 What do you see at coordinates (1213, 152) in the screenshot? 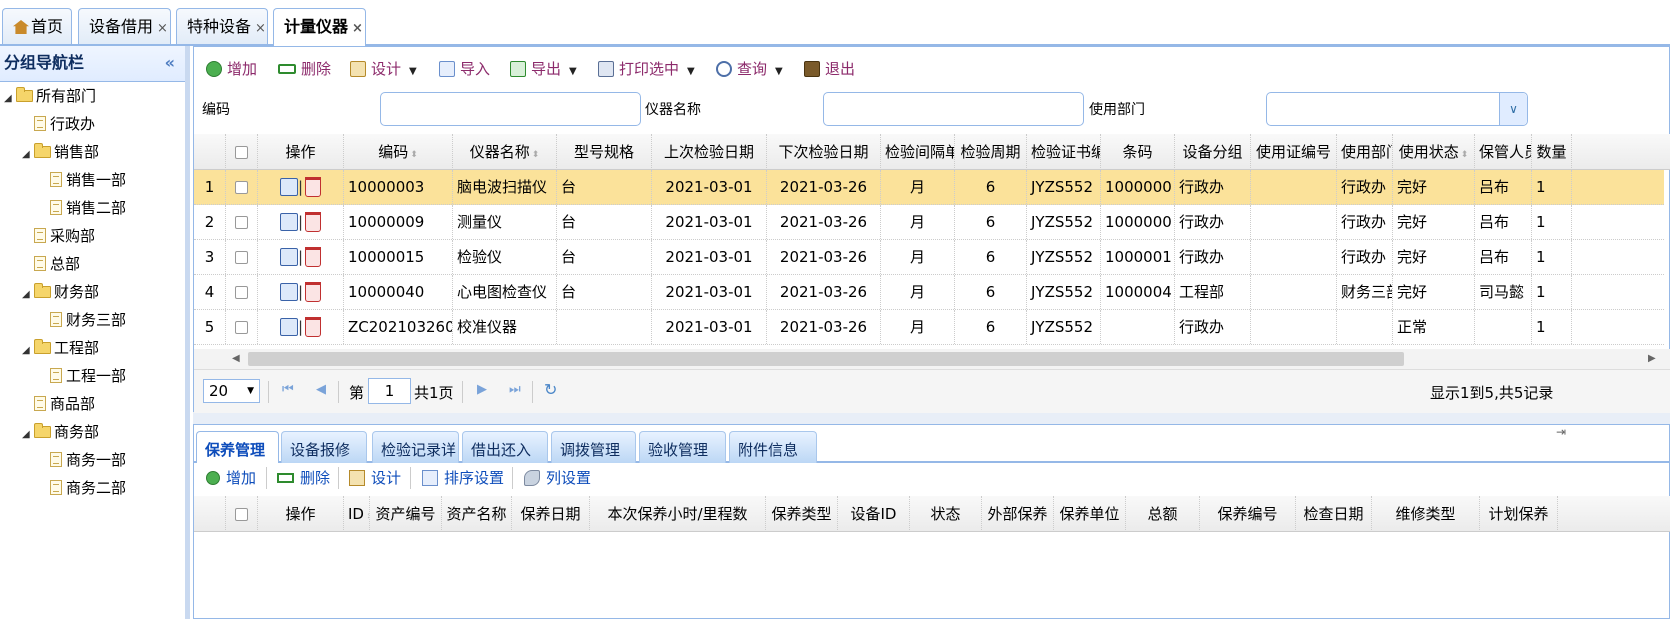
I see `grid-column-header: 设备分组` at bounding box center [1213, 152].